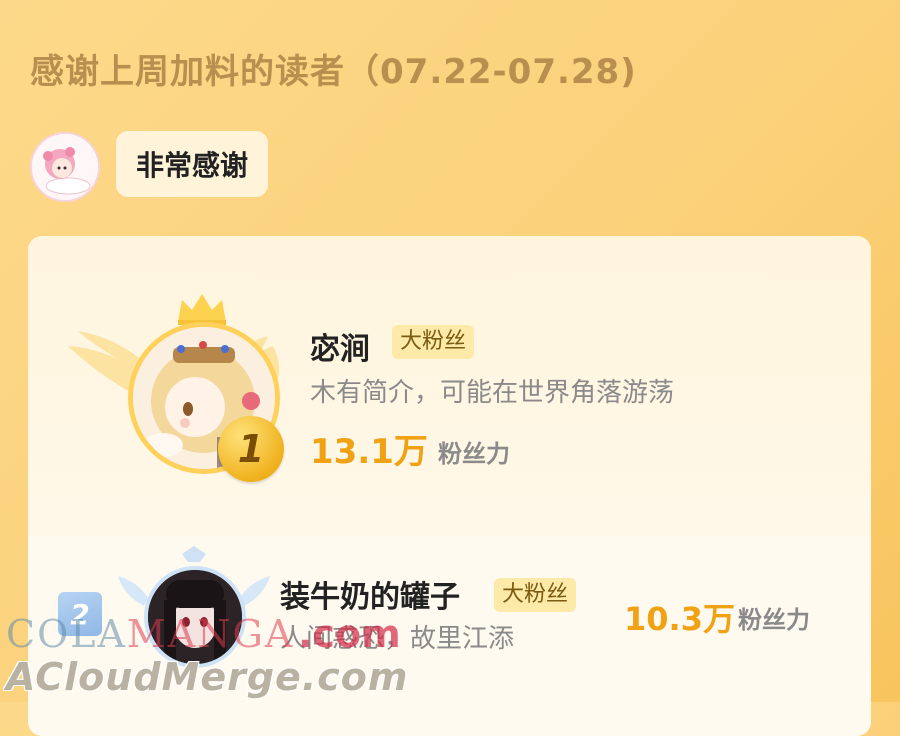 This screenshot has height=736, width=900. Describe the element at coordinates (492, 393) in the screenshot. I see `reader-bio: 木有简介，可能在世界角落游荡` at that location.